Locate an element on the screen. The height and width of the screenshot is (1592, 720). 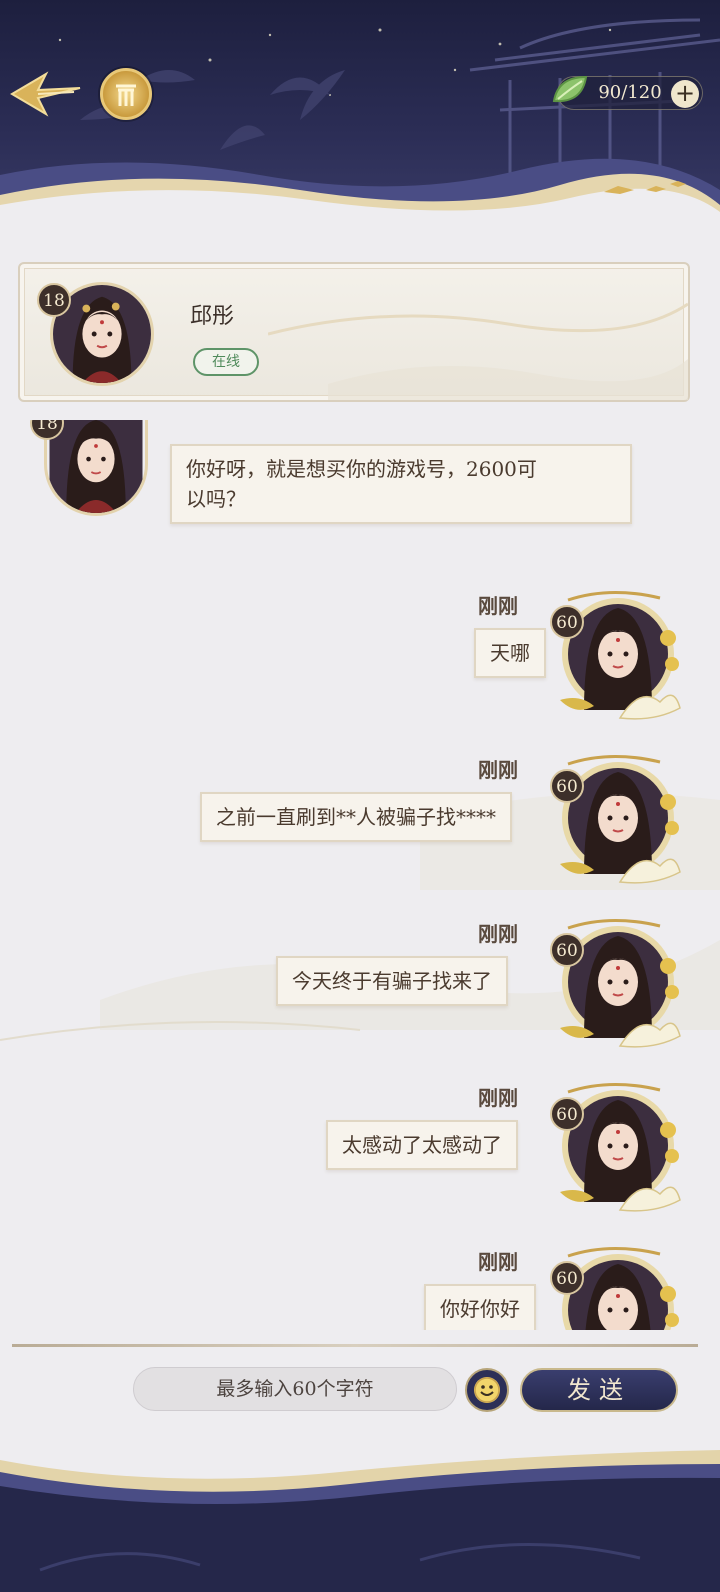
received-message-bubble: 你好呀，就是想买你的游戏号，2600可 以吗？ is located at coordinates (401, 484).